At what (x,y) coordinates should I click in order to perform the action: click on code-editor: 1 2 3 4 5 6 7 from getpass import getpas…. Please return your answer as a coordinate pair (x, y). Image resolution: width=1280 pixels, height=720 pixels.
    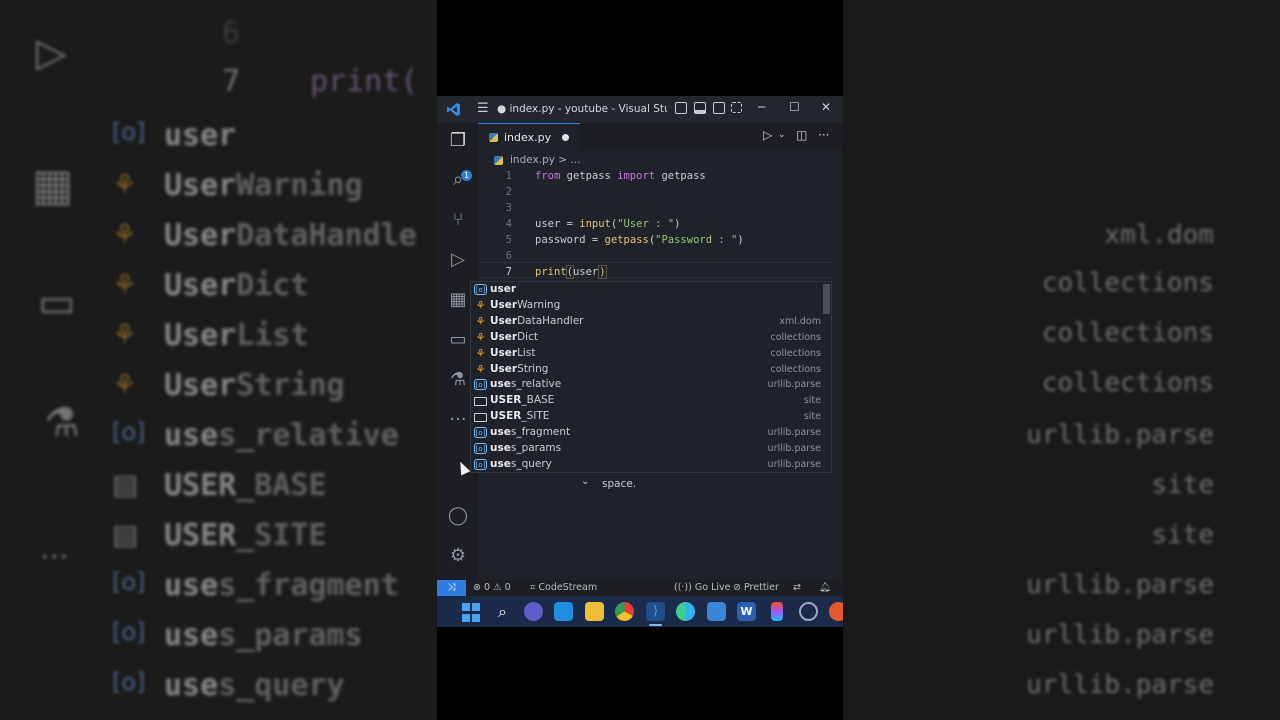
    Looking at the image, I should click on (660, 228).